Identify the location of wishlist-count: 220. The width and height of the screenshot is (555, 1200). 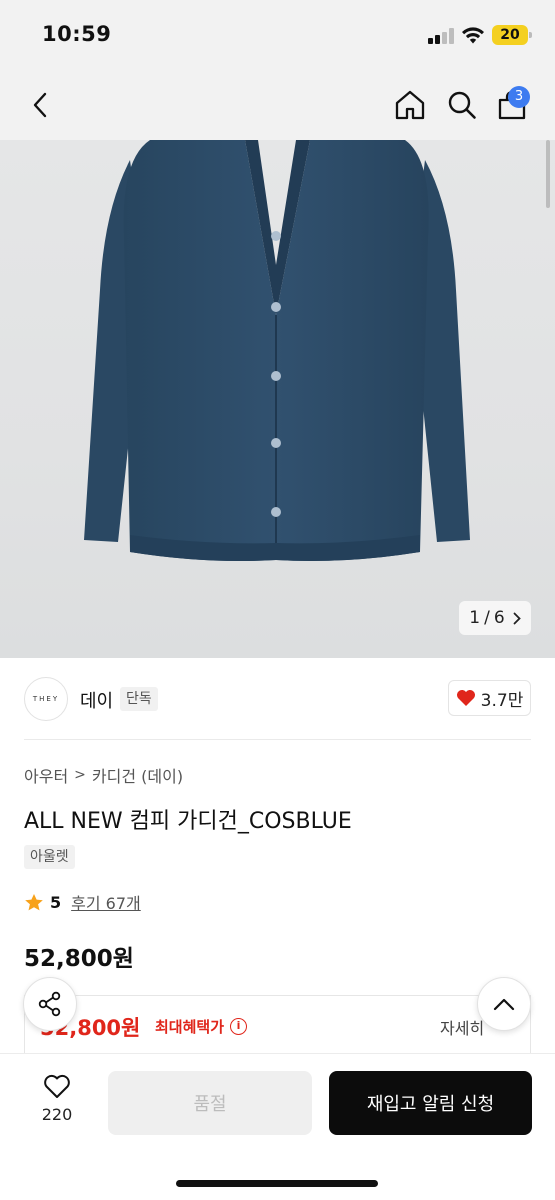
(57, 1114).